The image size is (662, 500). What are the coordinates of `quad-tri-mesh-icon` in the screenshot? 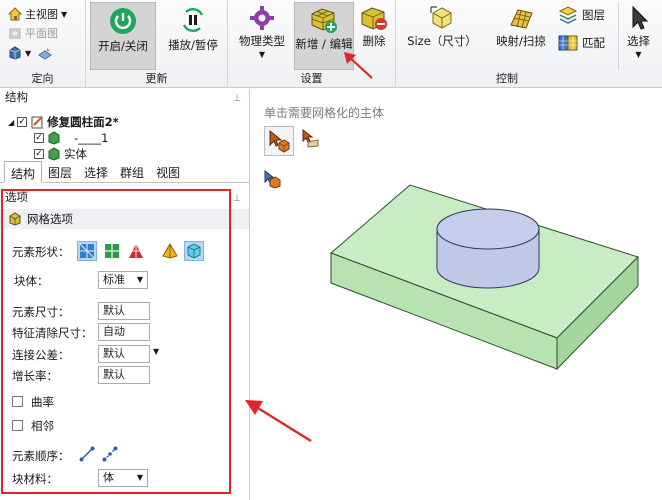 It's located at (112, 251).